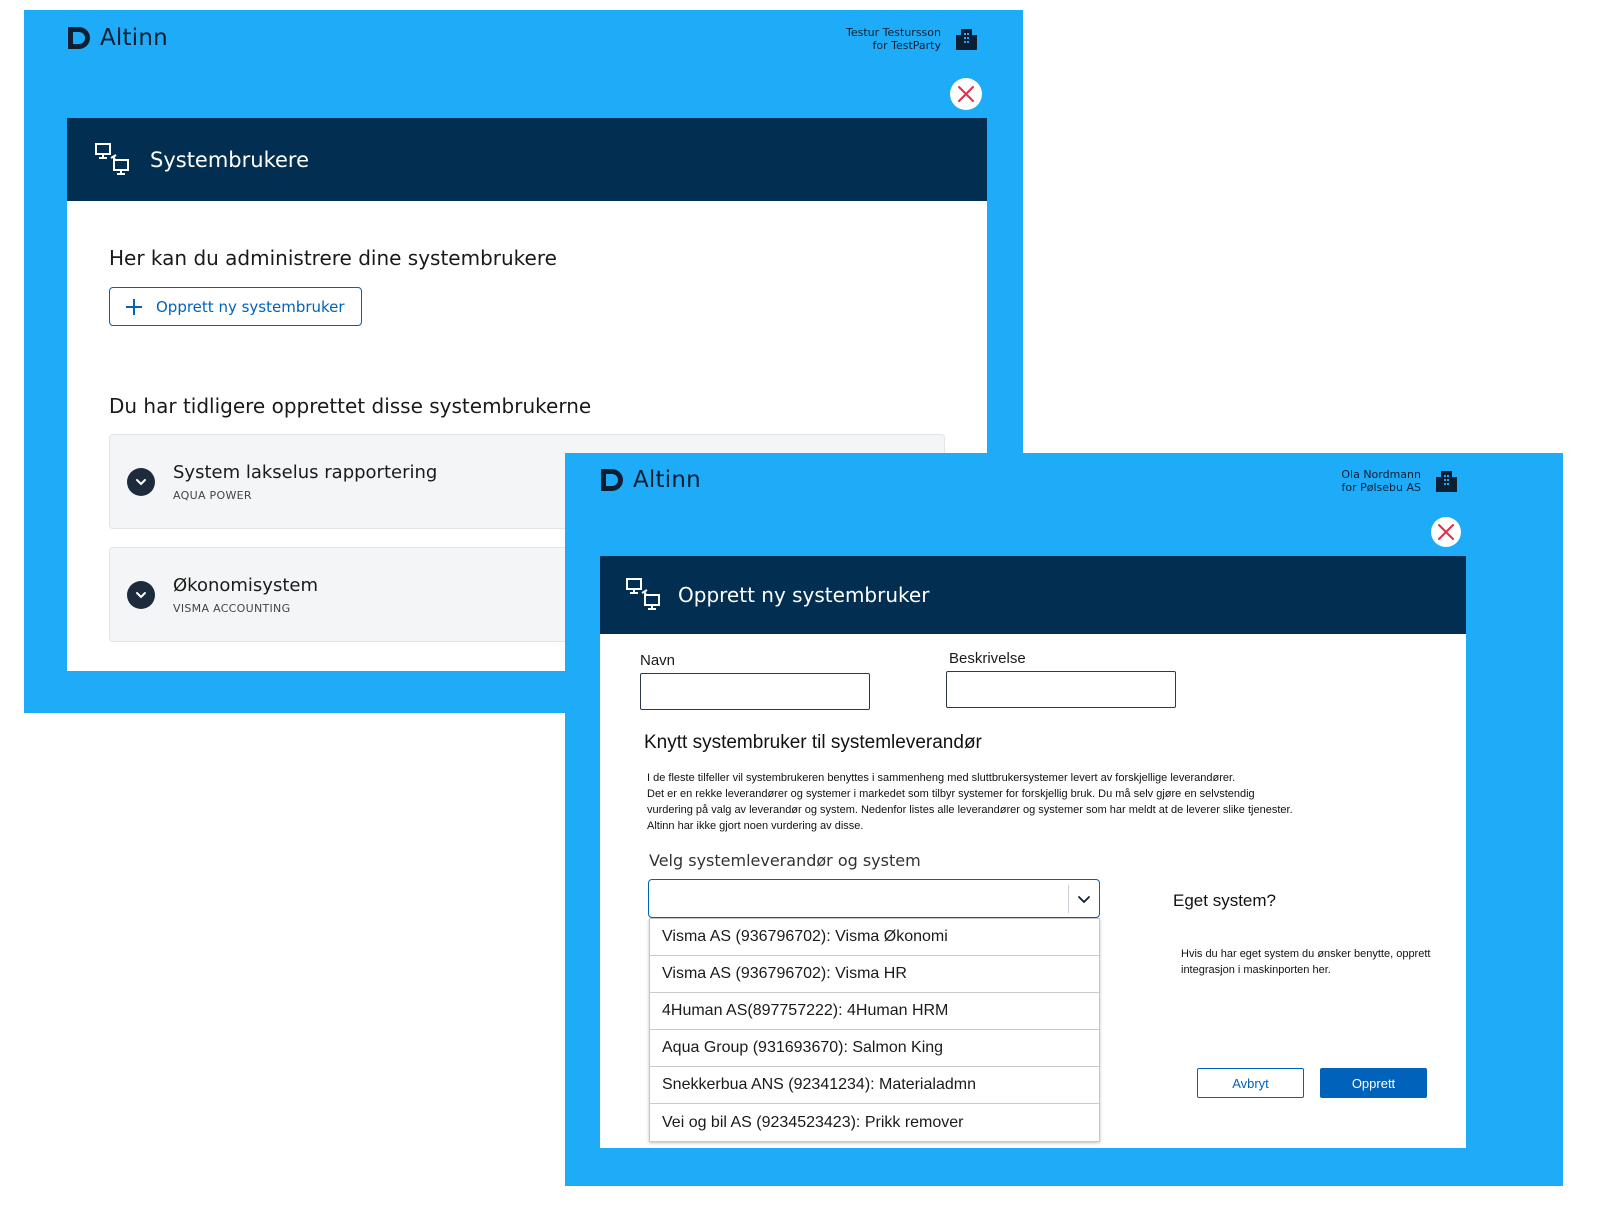 This screenshot has width=1613, height=1219. Describe the element at coordinates (212, 495) in the screenshot. I see `item-subtitle: AQUA POWER` at that location.